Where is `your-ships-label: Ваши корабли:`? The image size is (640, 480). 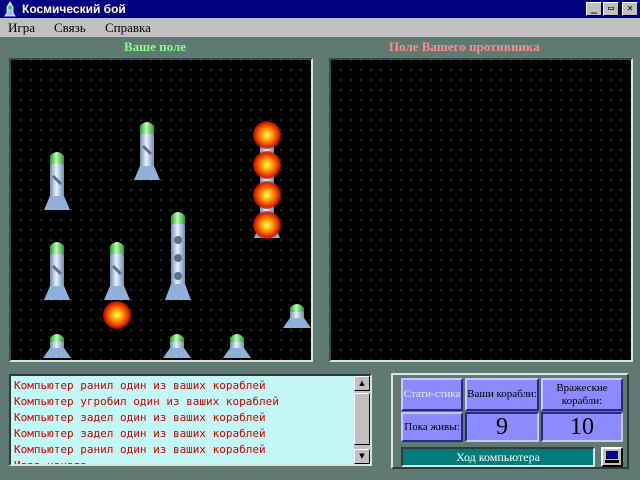 your-ships-label: Ваши корабли: is located at coordinates (502, 394).